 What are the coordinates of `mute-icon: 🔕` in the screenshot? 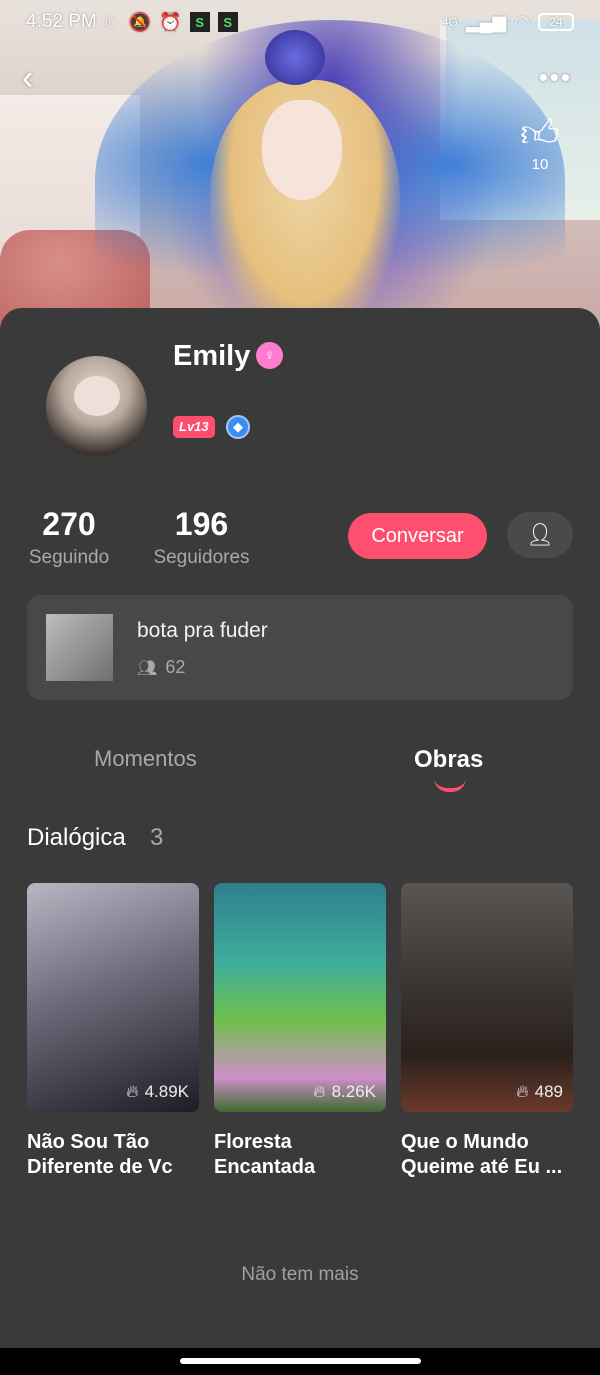 It's located at (140, 22).